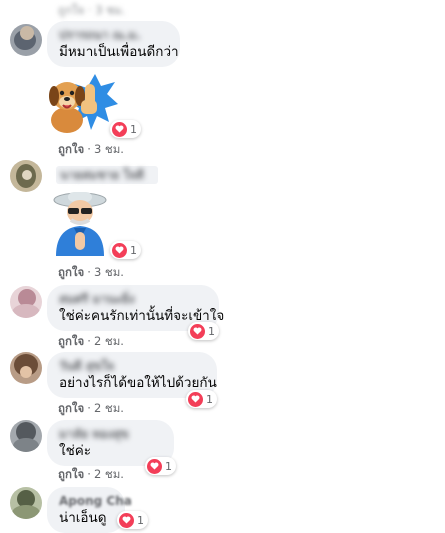 The image size is (445, 533). Describe the element at coordinates (75, 451) in the screenshot. I see `comment-text: ใช่ค่ะ` at that location.